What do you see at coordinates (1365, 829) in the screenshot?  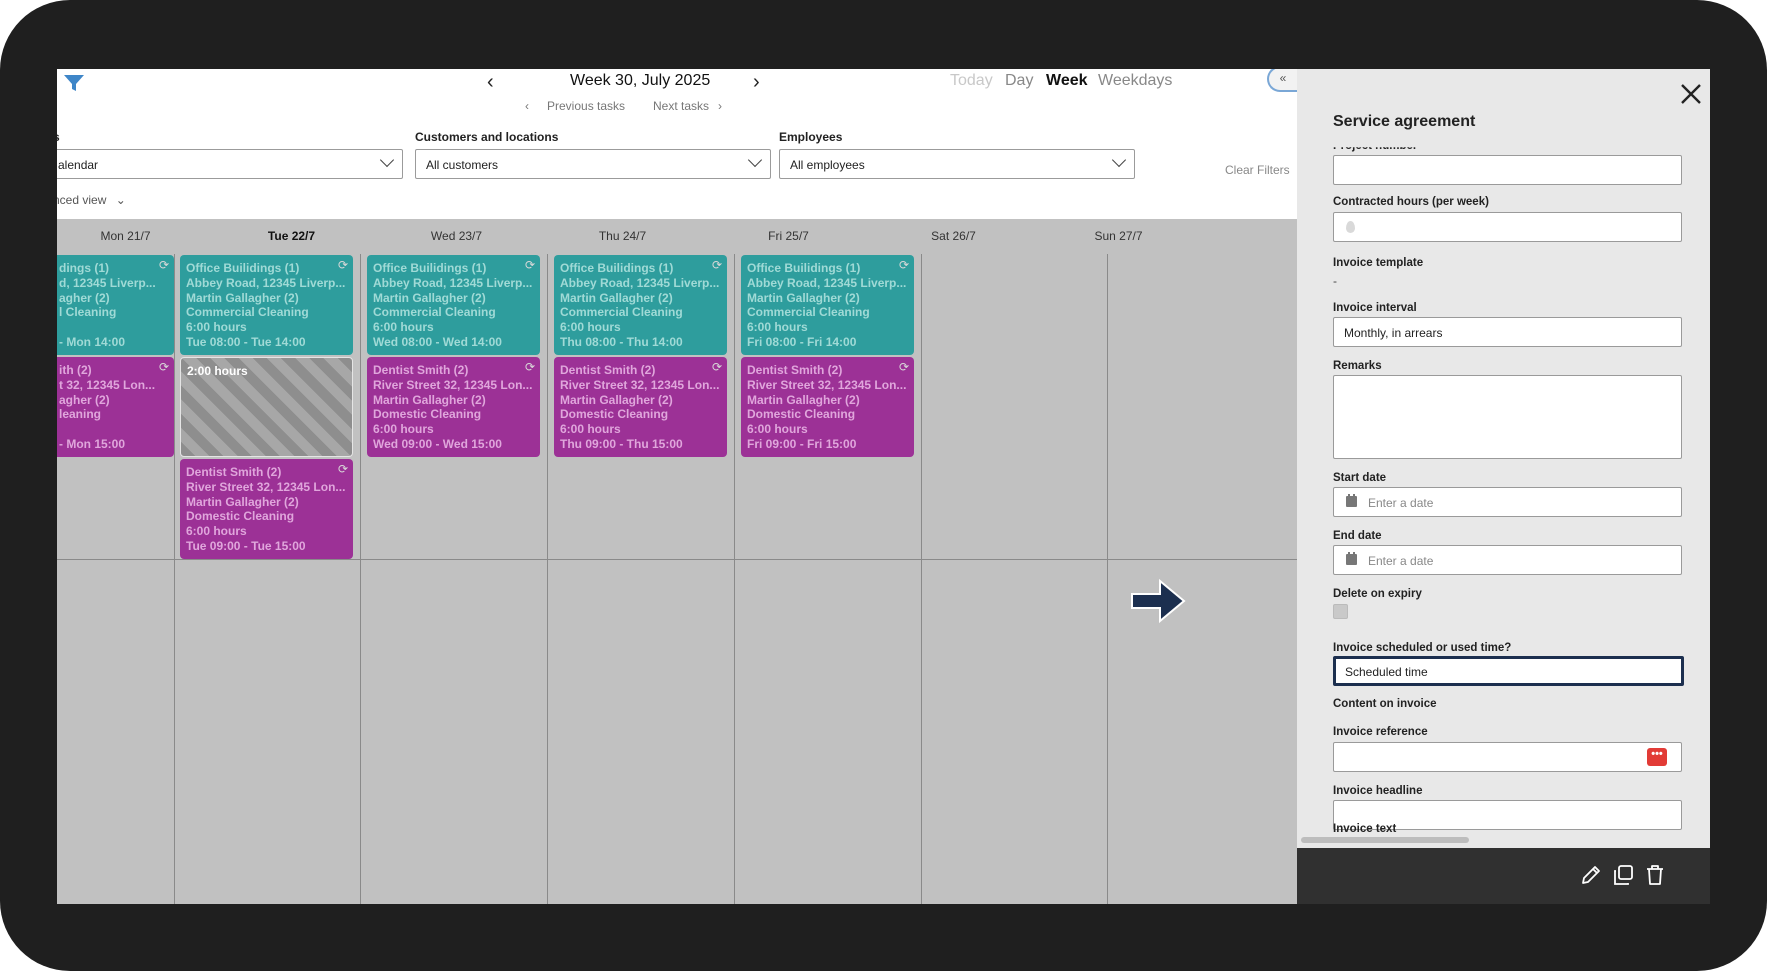 I see `invoice-text-label: Invoice text` at bounding box center [1365, 829].